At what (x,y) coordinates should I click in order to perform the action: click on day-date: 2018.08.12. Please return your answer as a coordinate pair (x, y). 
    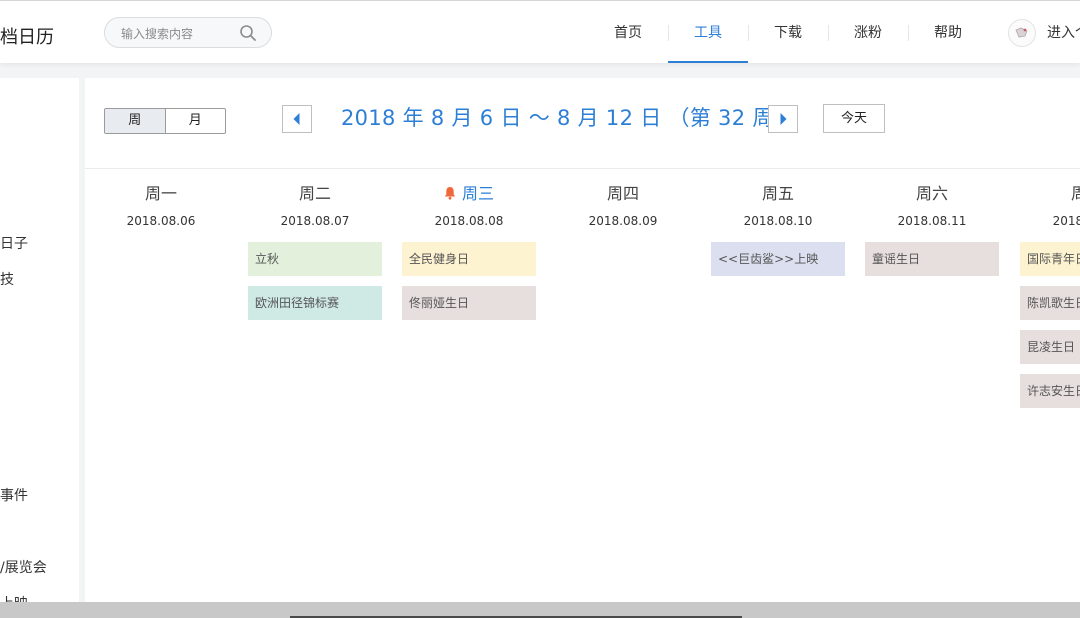
    Looking at the image, I should click on (1066, 221).